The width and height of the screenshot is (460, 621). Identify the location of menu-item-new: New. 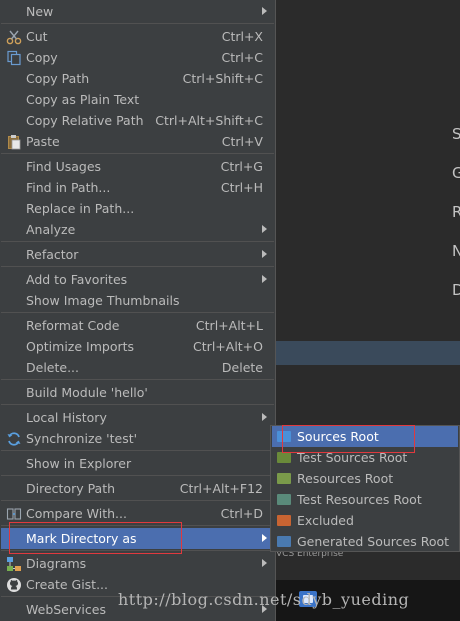
(137, 11).